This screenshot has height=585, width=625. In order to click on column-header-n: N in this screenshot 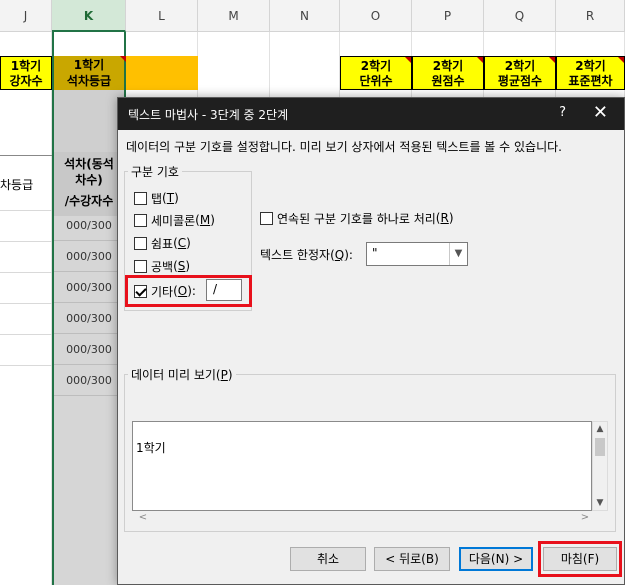, I will do `click(305, 16)`.